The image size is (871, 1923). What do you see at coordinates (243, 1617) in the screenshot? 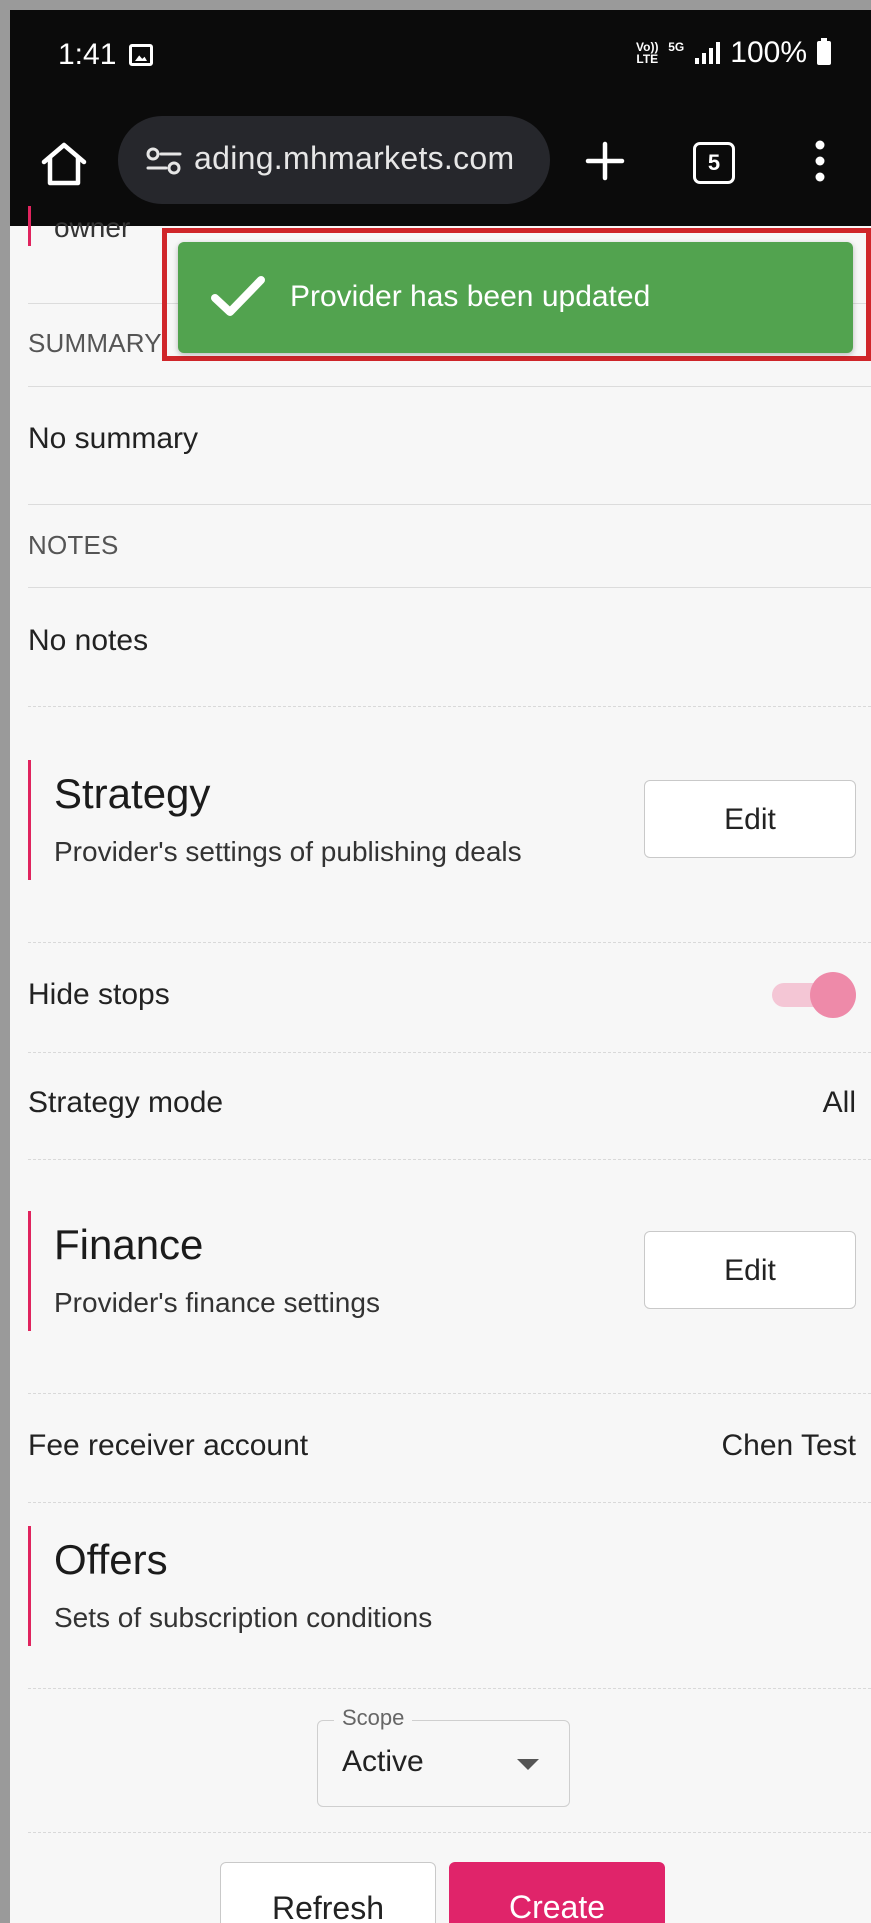
I see `offers-subtitle: Sets of subscription conditions` at bounding box center [243, 1617].